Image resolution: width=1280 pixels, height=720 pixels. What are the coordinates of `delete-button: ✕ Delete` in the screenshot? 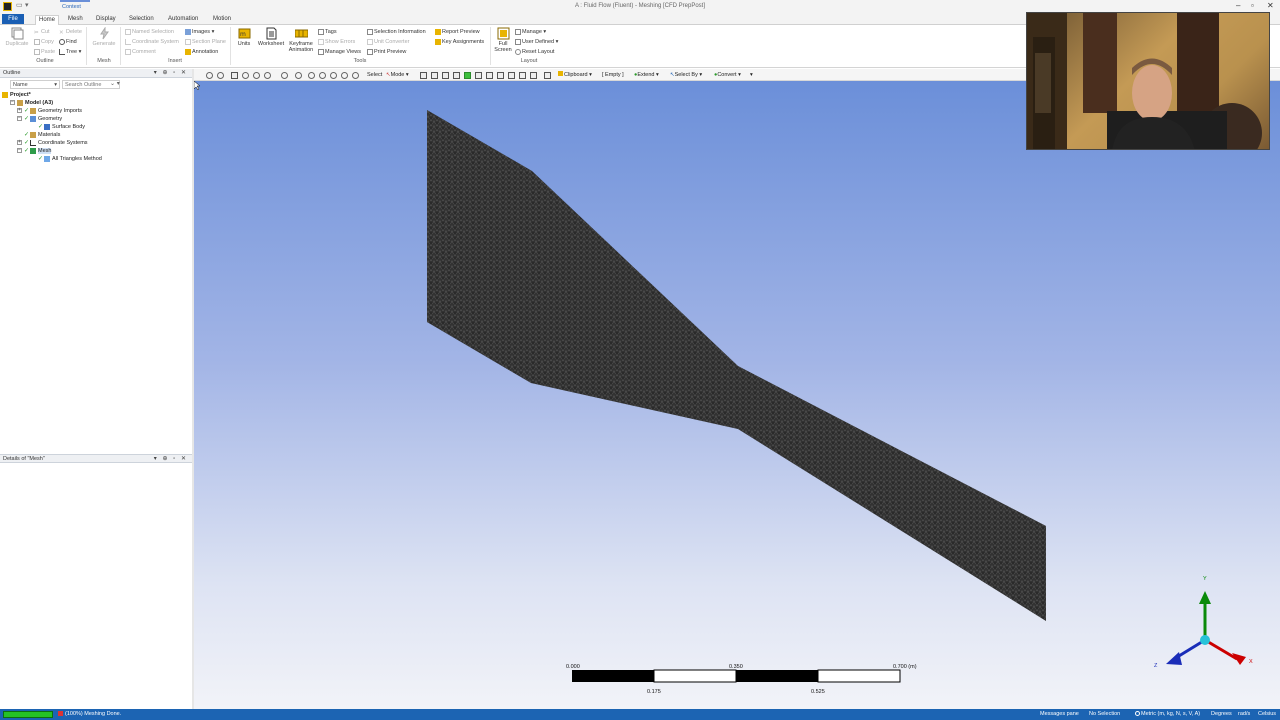 It's located at (70, 32).